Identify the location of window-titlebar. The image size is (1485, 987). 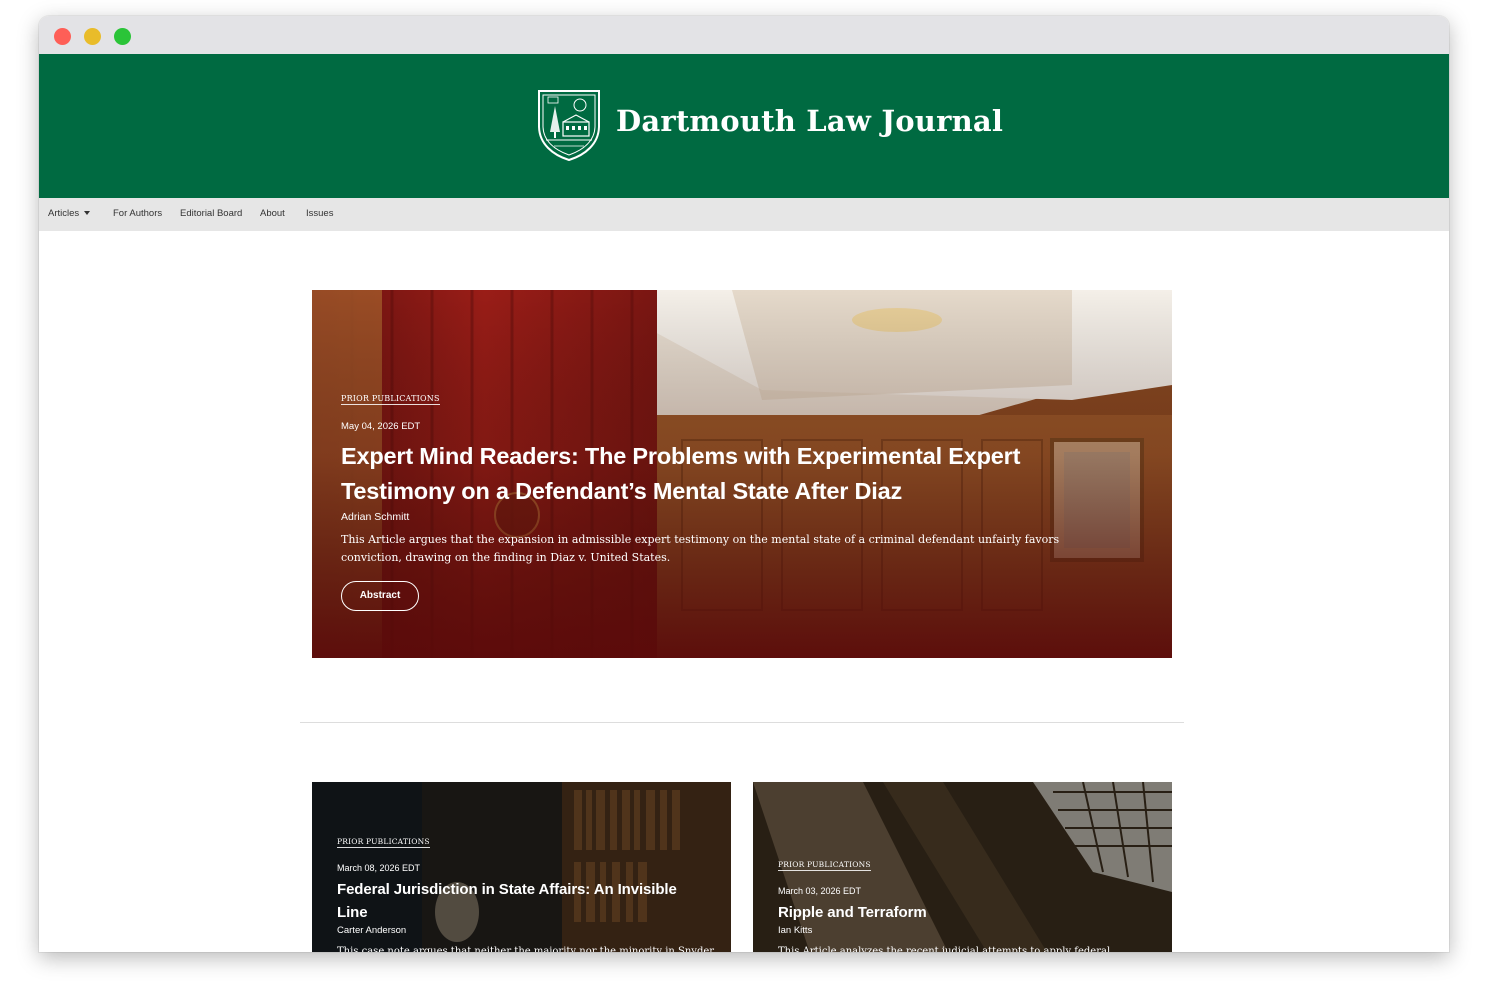
(744, 35).